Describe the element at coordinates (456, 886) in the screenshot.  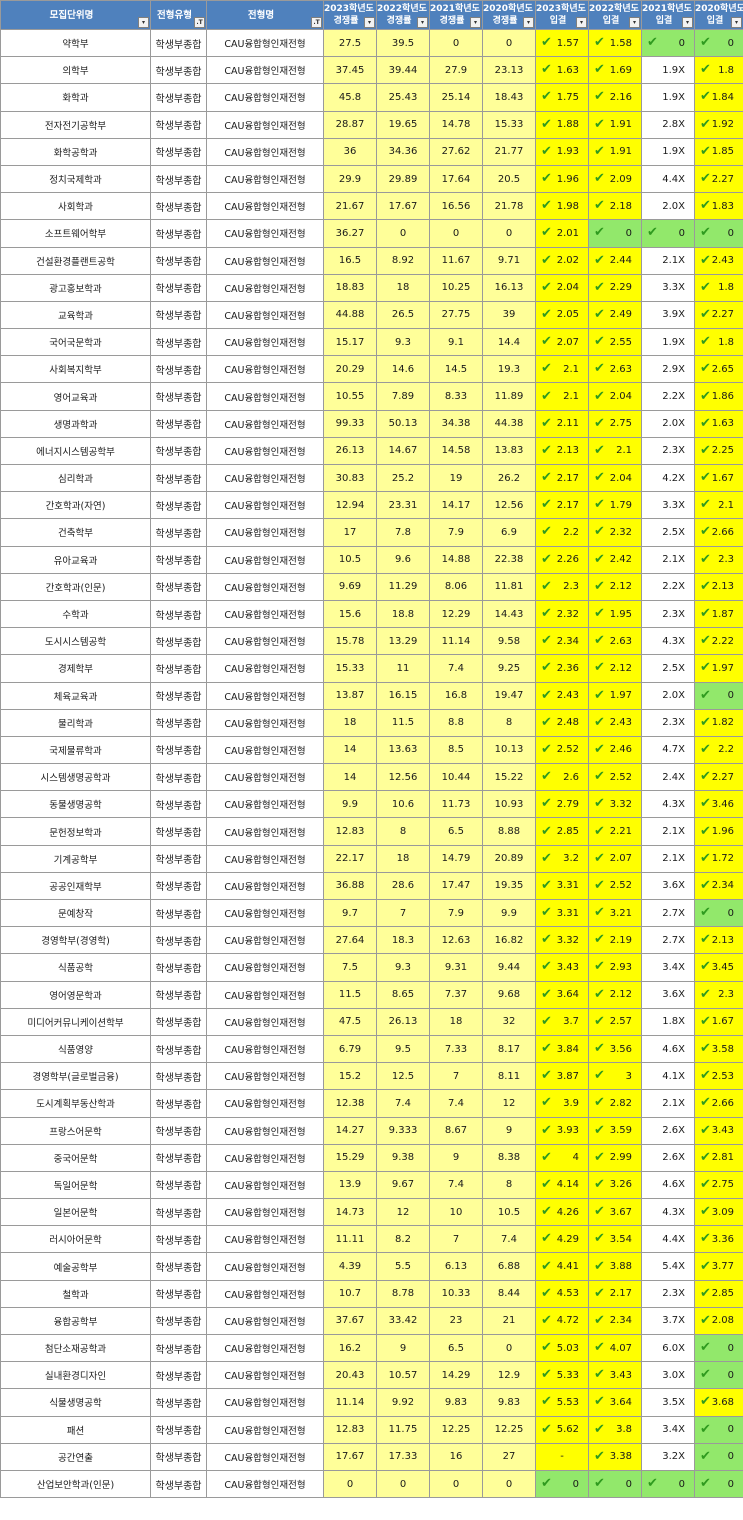
I see `competition-rate-cell: 17.47` at that location.